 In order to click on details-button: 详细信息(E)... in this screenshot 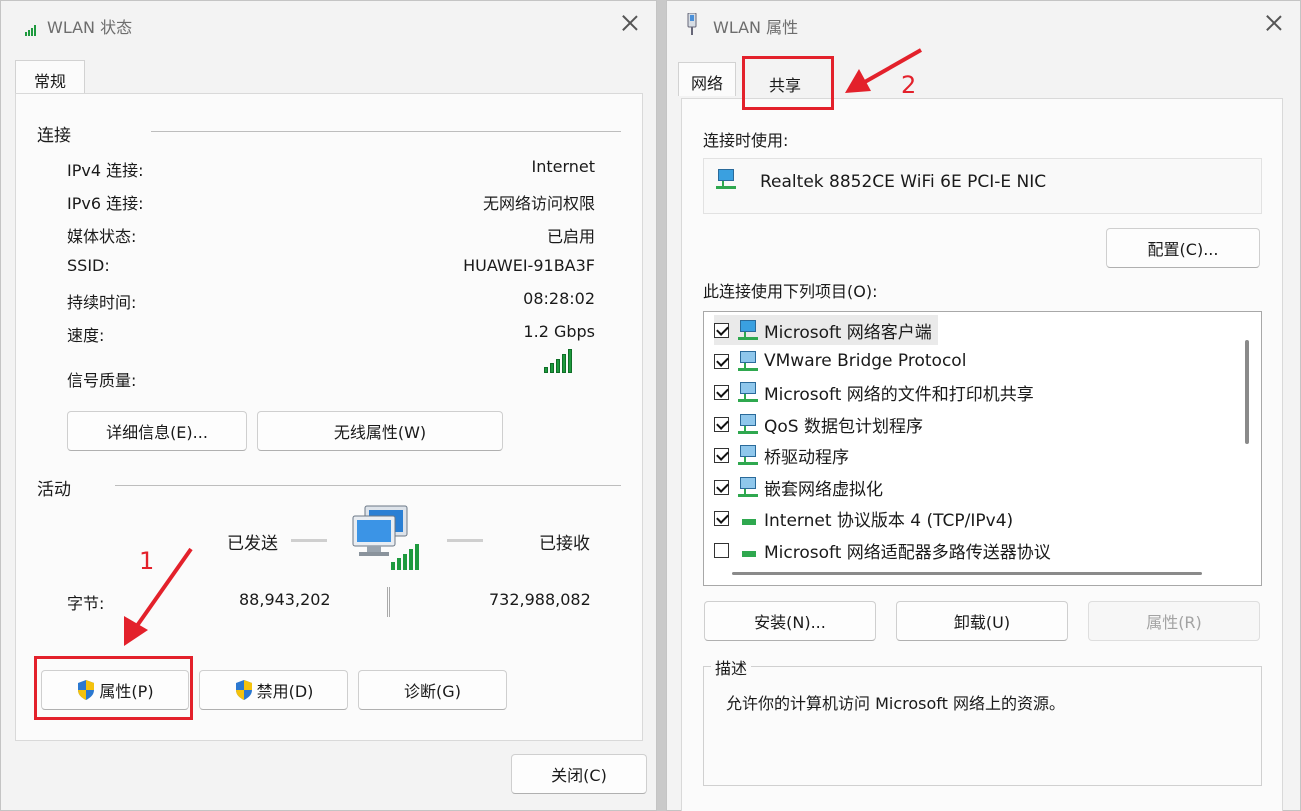, I will do `click(157, 431)`.